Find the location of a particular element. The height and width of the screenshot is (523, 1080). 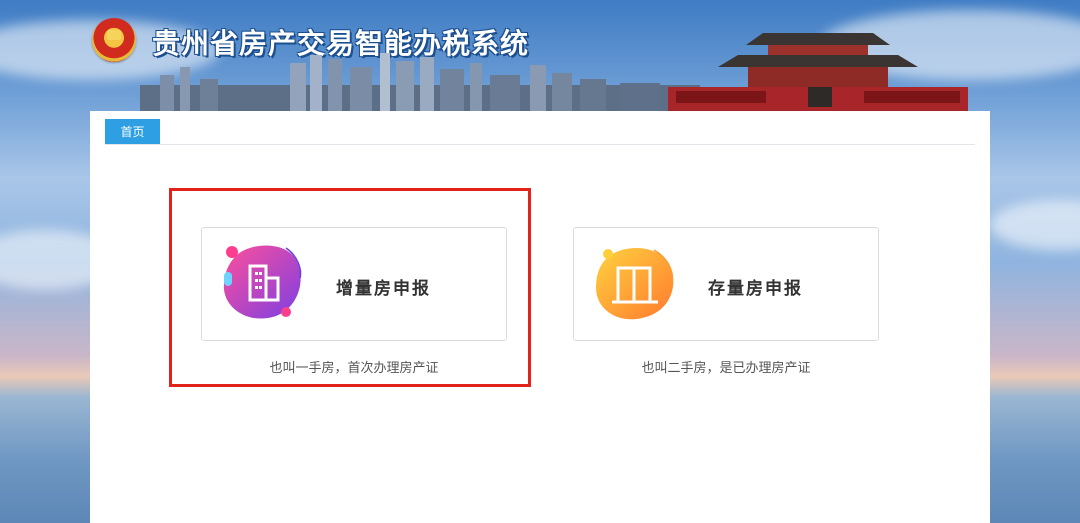

background-cloud is located at coordinates (1035, 225).